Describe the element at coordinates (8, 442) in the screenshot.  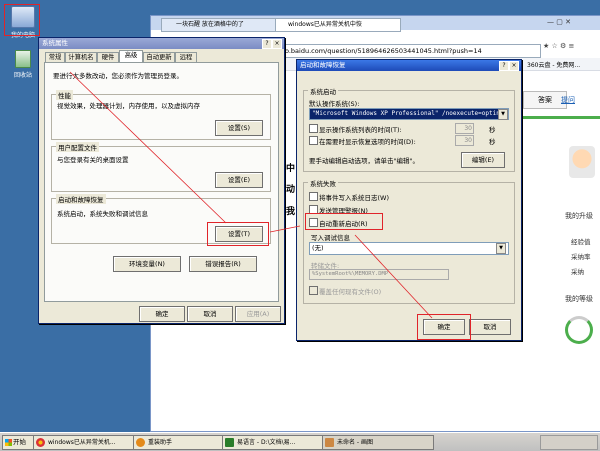
I see `windows-logo-icon` at that location.